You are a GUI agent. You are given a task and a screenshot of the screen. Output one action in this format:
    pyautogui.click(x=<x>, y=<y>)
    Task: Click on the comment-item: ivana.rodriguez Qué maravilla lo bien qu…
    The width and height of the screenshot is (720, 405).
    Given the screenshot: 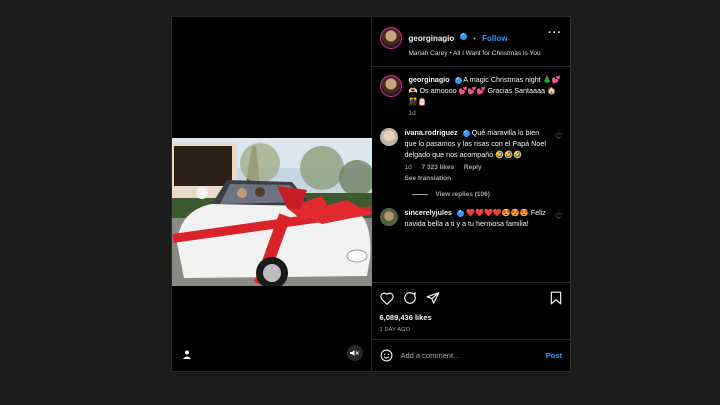 What is the action you would take?
    pyautogui.click(x=470, y=156)
    